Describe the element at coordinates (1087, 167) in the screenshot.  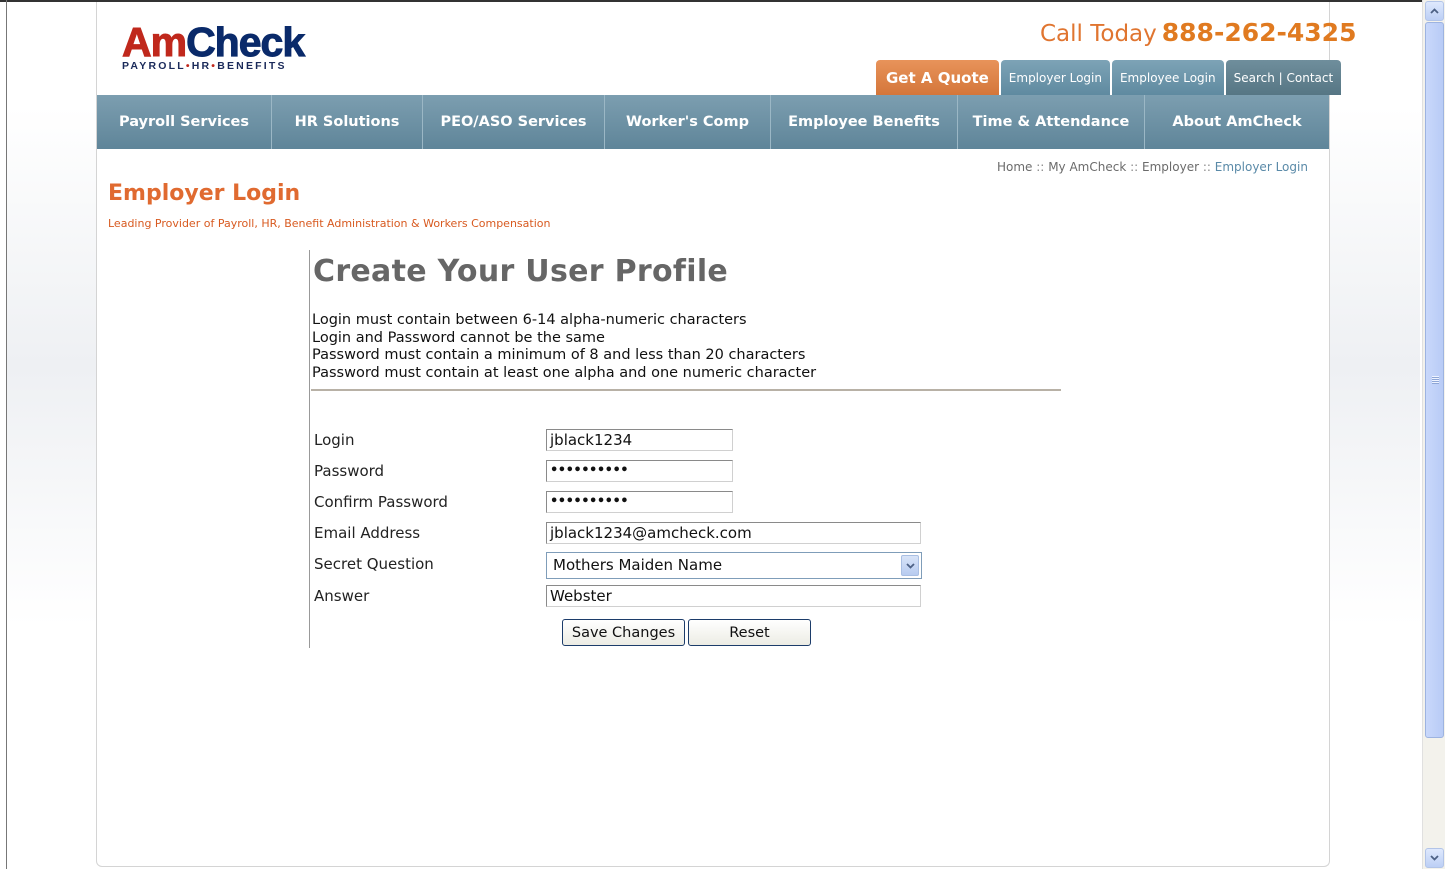
I see `breadcrumb-my-amcheck: My AmCheck` at that location.